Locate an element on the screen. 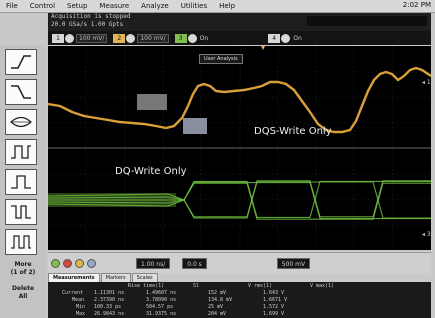  period-icon is located at coordinates (21, 152).